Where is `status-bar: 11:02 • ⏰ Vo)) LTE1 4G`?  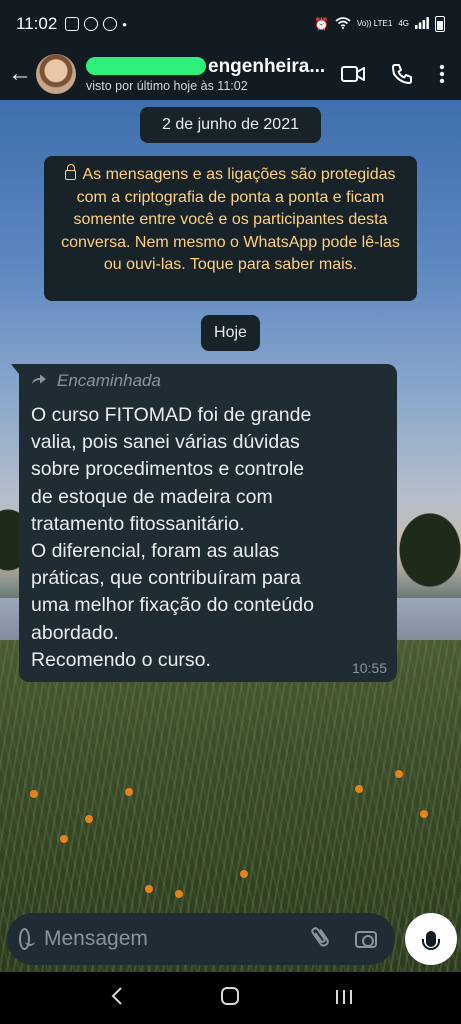
status-bar: 11:02 • ⏰ Vo)) LTE1 4G is located at coordinates (230, 24).